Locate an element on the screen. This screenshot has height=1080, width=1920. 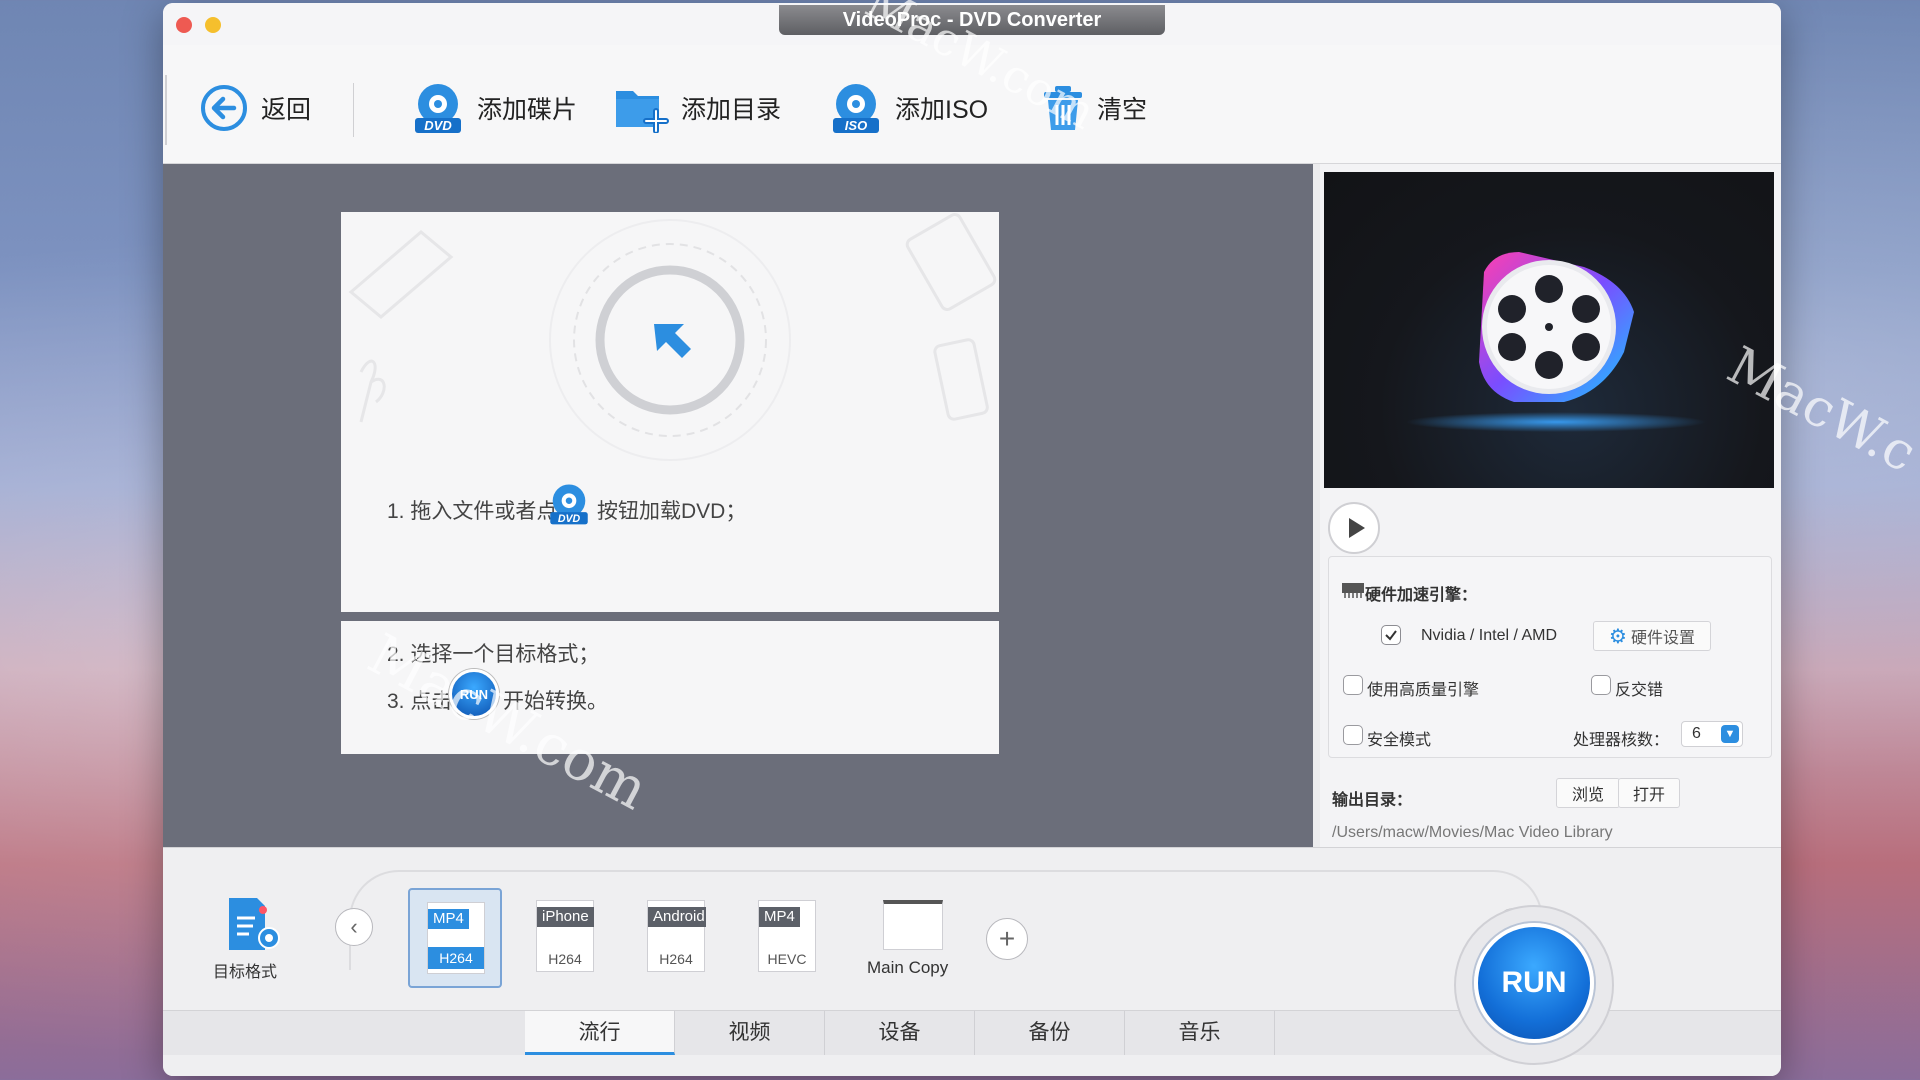
hardware-settings-label: 硬件设置 is located at coordinates (1662, 638).